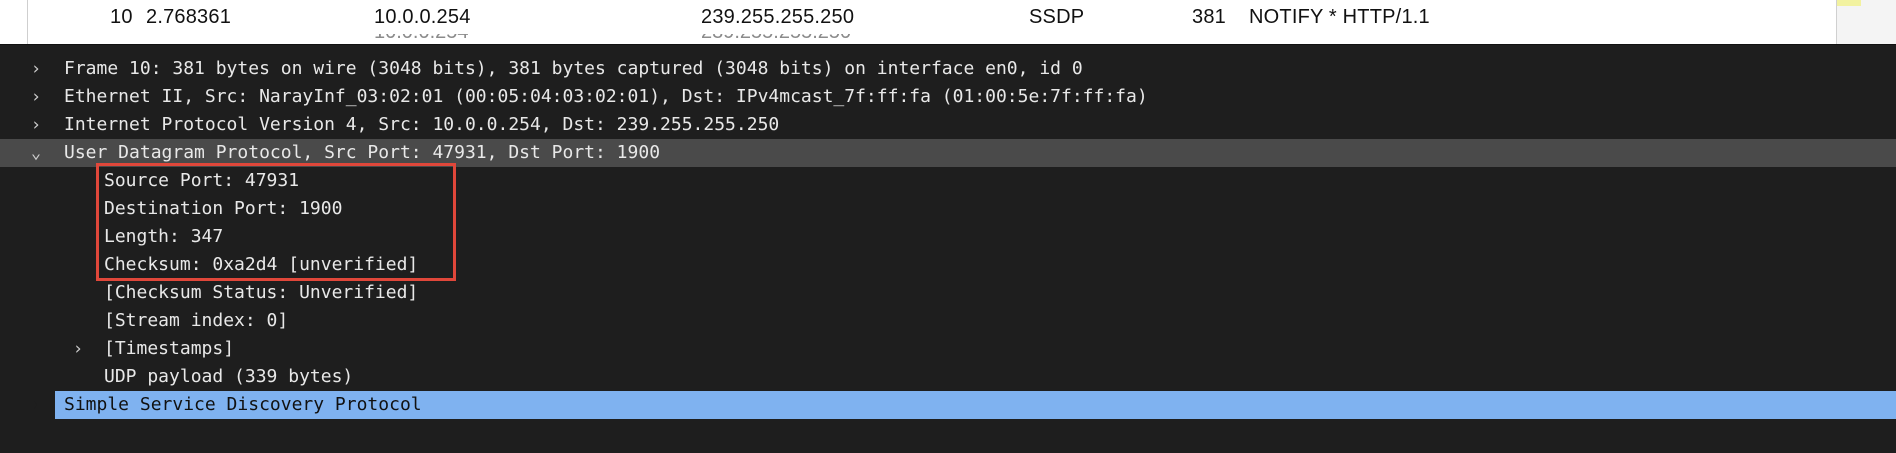 The width and height of the screenshot is (1896, 453). Describe the element at coordinates (948, 265) in the screenshot. I see `udp-field-checksum: Checksum: 0xa2d4 [unverified]` at that location.